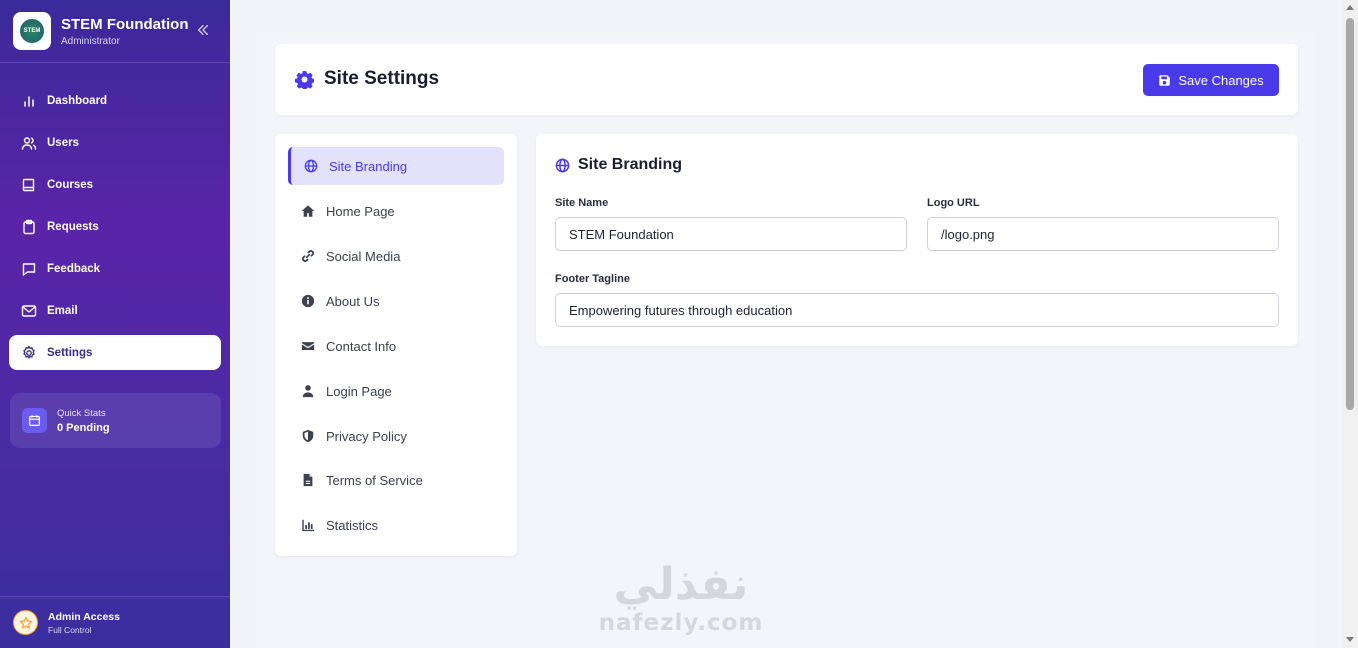 This screenshot has width=1358, height=648. Describe the element at coordinates (63, 142) in the screenshot. I see `sidebar-item-label: Users` at that location.